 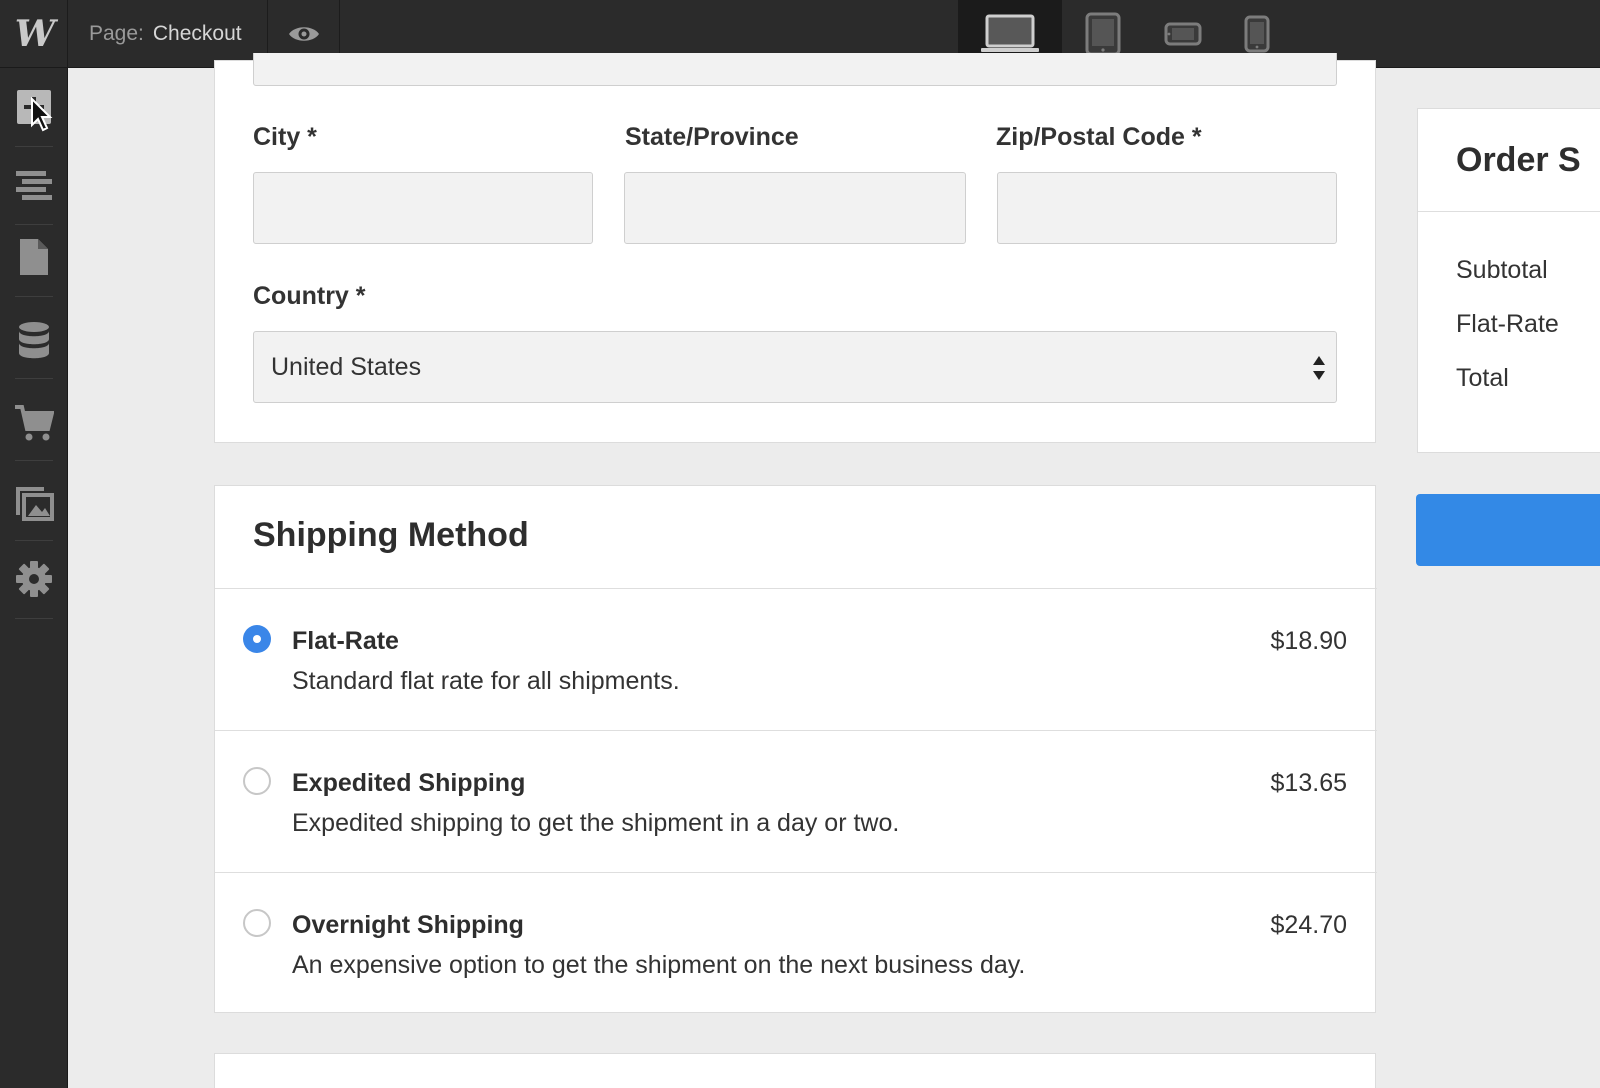 I want to click on payment-section, so click(x=795, y=1070).